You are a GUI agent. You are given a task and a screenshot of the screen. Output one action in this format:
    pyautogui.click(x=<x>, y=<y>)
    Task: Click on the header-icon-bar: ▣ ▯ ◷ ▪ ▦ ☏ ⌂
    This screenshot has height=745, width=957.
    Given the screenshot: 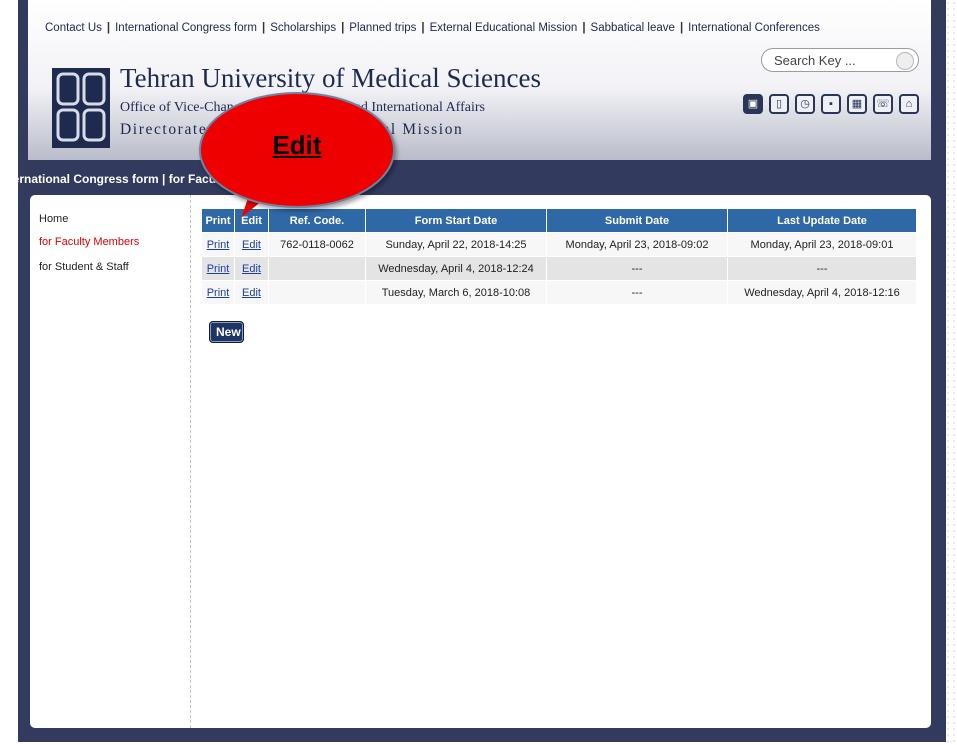 What is the action you would take?
    pyautogui.click(x=831, y=104)
    